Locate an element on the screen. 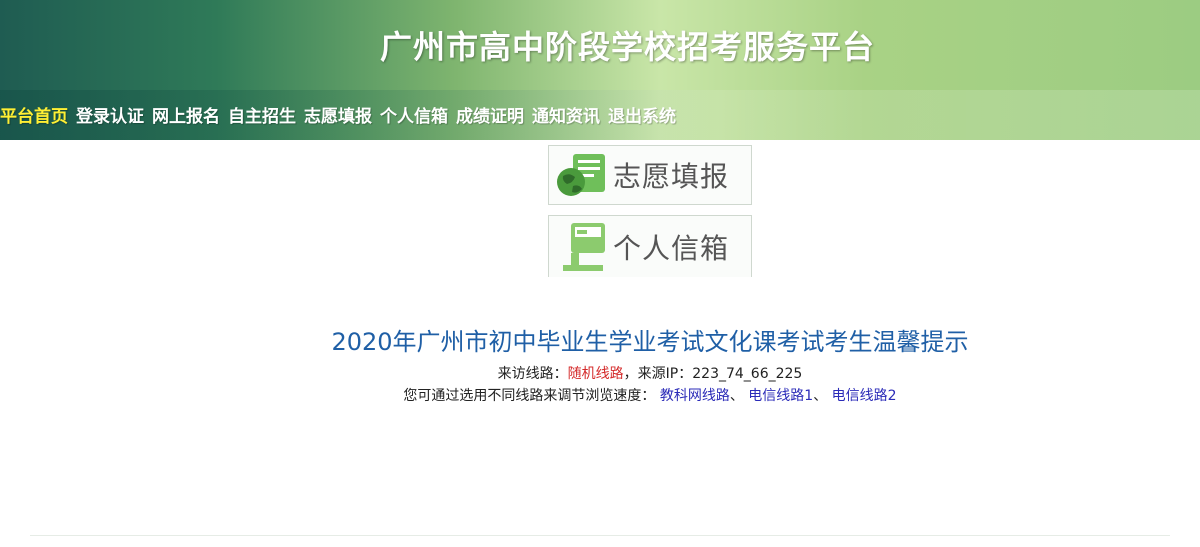 The height and width of the screenshot is (547, 1200). route-label: 来访线路： is located at coordinates (532, 374).